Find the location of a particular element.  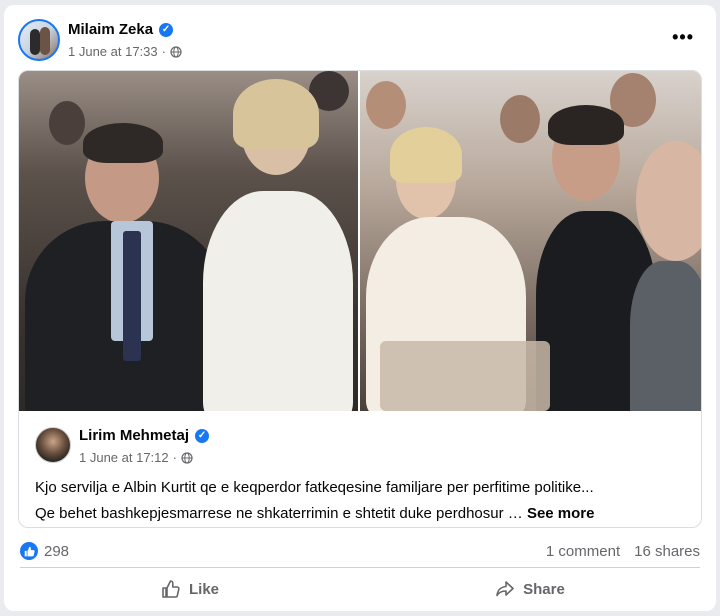

shared-author: Lirim Mehmetaj ✓ is located at coordinates (144, 435).